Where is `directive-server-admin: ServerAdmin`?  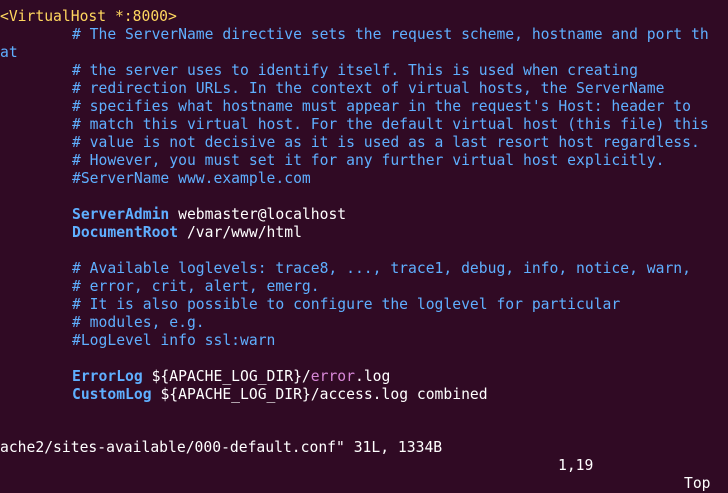 directive-server-admin: ServerAdmin is located at coordinates (121, 214).